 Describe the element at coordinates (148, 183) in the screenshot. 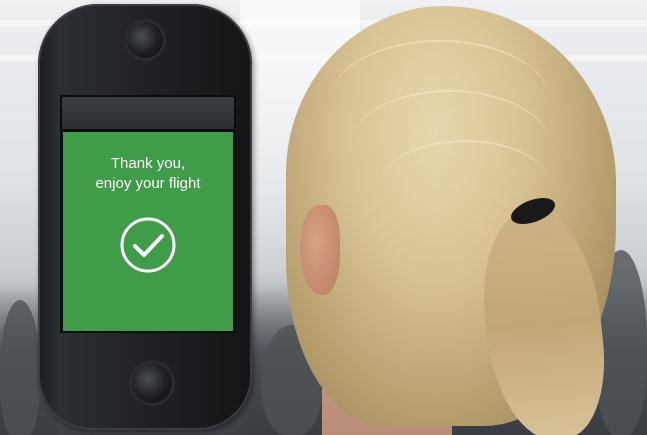

I see `screen-message-line2: enjoy your flight` at that location.